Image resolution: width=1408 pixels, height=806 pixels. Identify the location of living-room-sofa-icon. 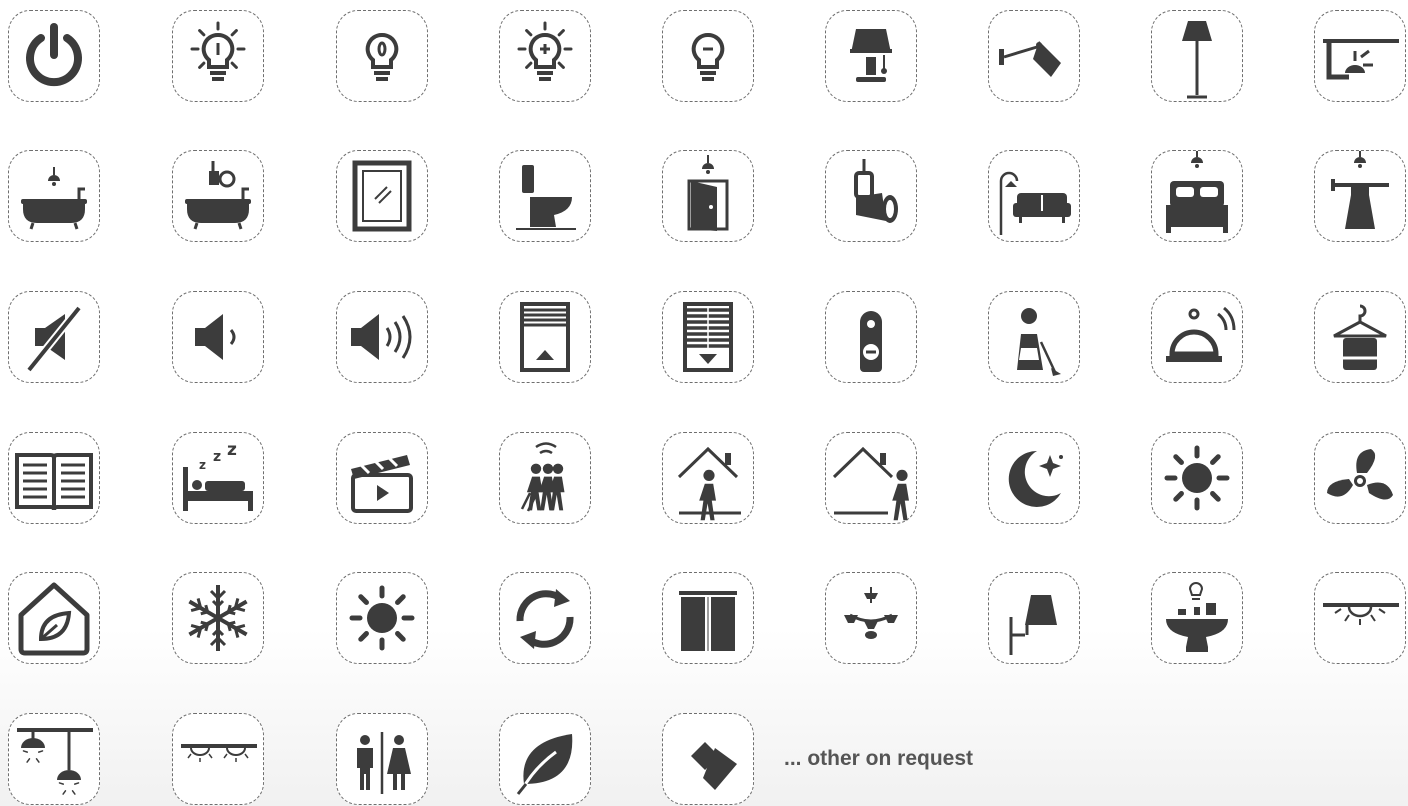
(1035, 203).